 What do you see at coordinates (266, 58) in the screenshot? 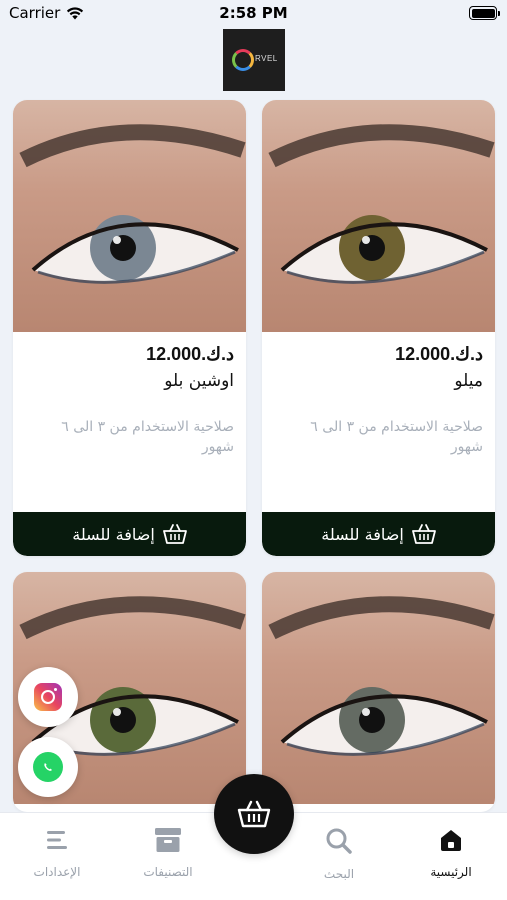
I see `logo-text: RVEL` at bounding box center [266, 58].